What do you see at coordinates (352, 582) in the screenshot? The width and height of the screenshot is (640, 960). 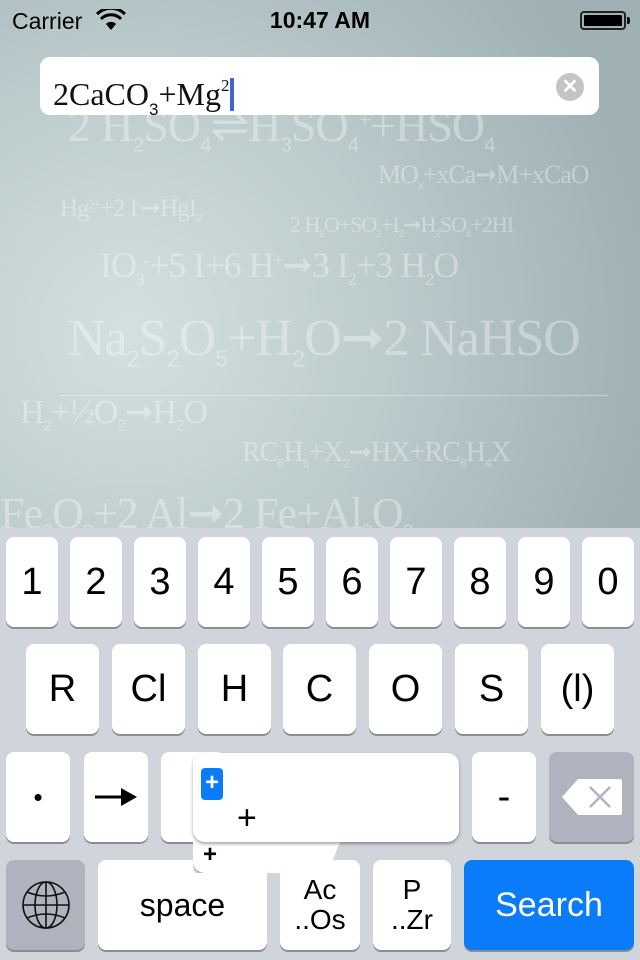 I see `key-6: 6` at bounding box center [352, 582].